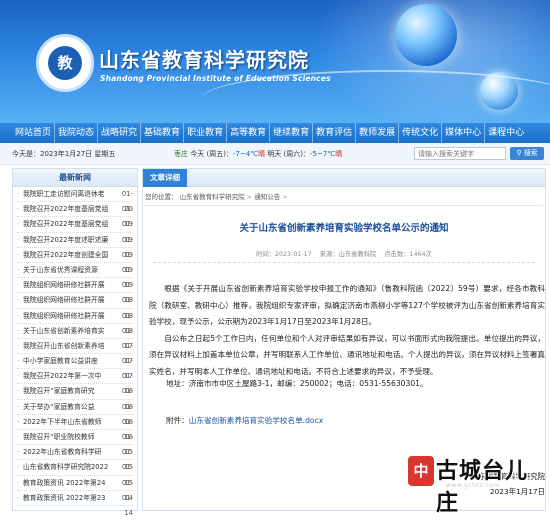  What do you see at coordinates (344, 228) in the screenshot?
I see `article-title: 关于山东省创新素养培育实验学校名单公示的通知` at bounding box center [344, 228].